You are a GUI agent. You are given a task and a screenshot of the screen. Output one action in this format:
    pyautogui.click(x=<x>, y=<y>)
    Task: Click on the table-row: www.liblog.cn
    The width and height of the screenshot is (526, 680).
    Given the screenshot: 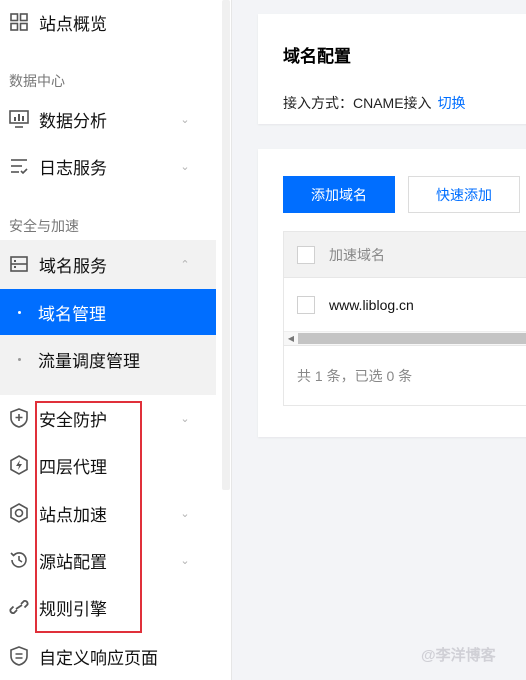 What is the action you would take?
    pyautogui.click(x=405, y=304)
    